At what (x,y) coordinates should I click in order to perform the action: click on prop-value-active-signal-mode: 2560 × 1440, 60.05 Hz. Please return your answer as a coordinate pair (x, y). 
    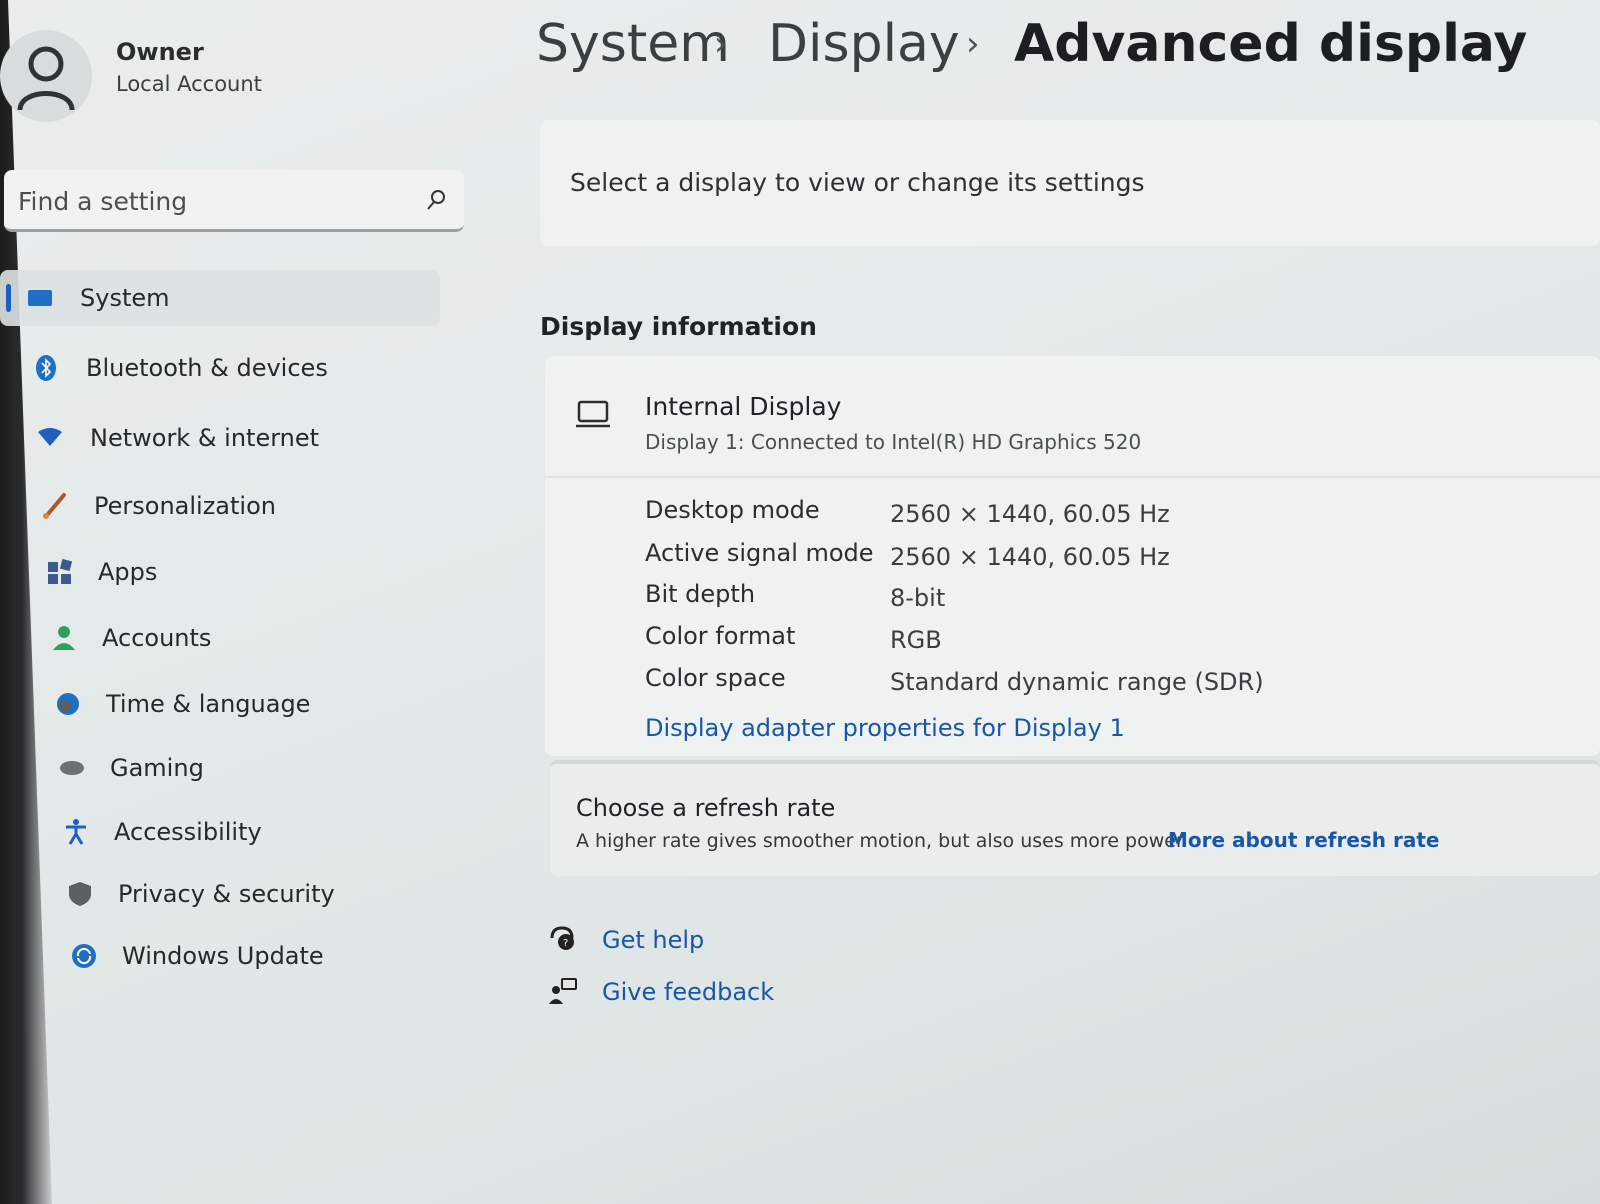
    Looking at the image, I should click on (1030, 557).